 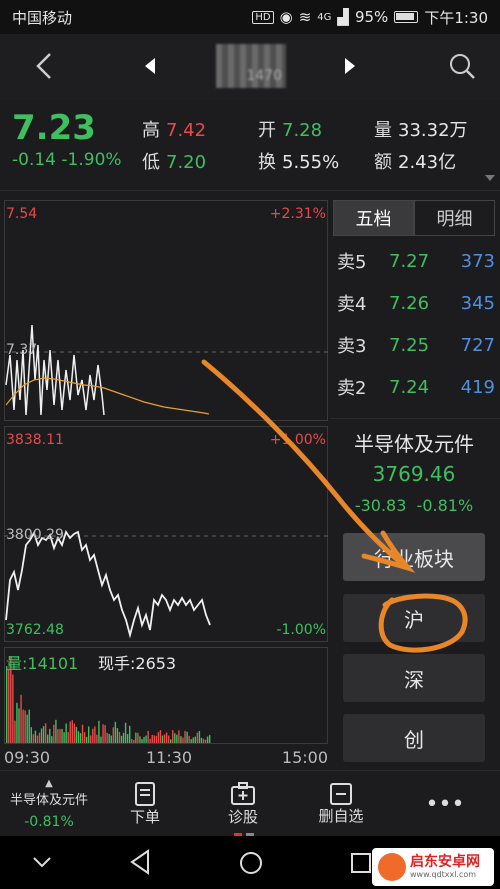 I want to click on sector-change: -30.83 -0.81%, so click(x=414, y=505).